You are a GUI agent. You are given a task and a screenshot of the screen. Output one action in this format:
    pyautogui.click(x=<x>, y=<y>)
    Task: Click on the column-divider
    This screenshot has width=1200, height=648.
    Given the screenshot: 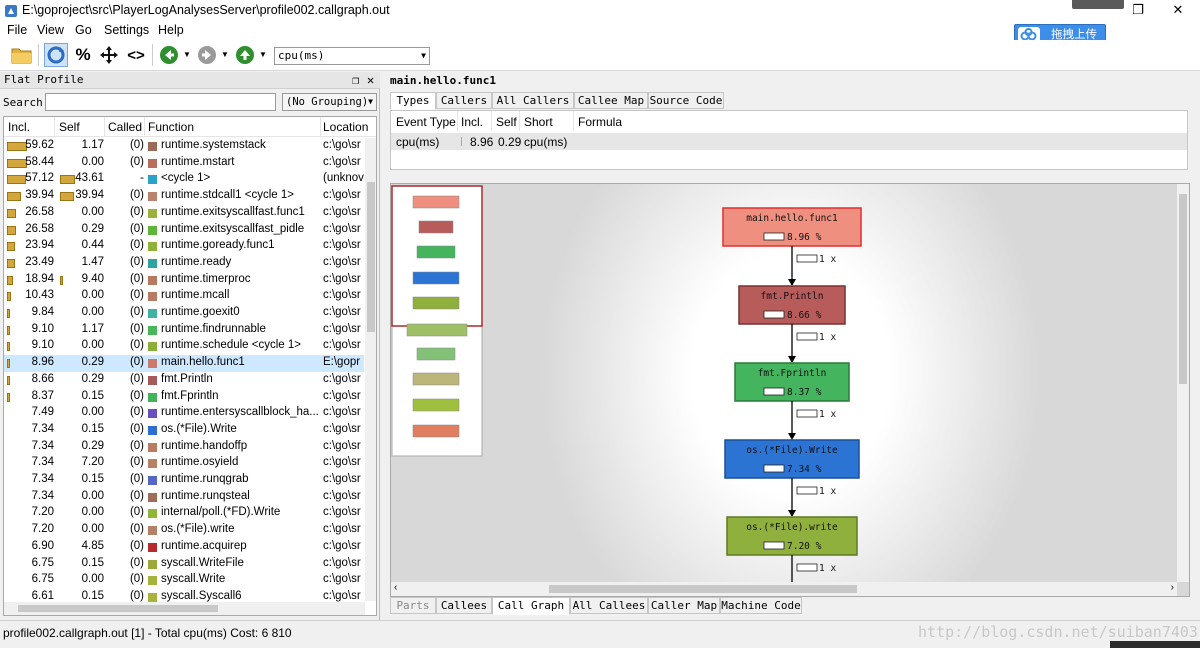 What is the action you would take?
    pyautogui.click(x=457, y=121)
    